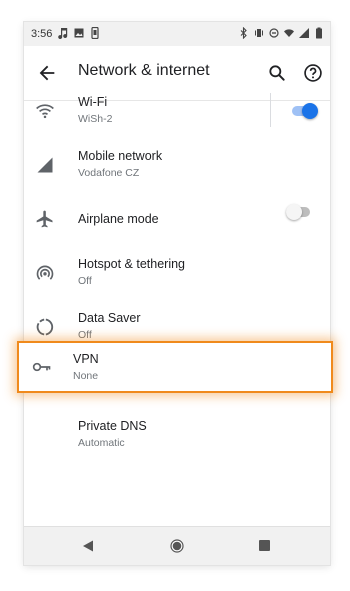 The width and height of the screenshot is (350, 591). I want to click on wifi-subtitle: WiSh-2, so click(95, 119).